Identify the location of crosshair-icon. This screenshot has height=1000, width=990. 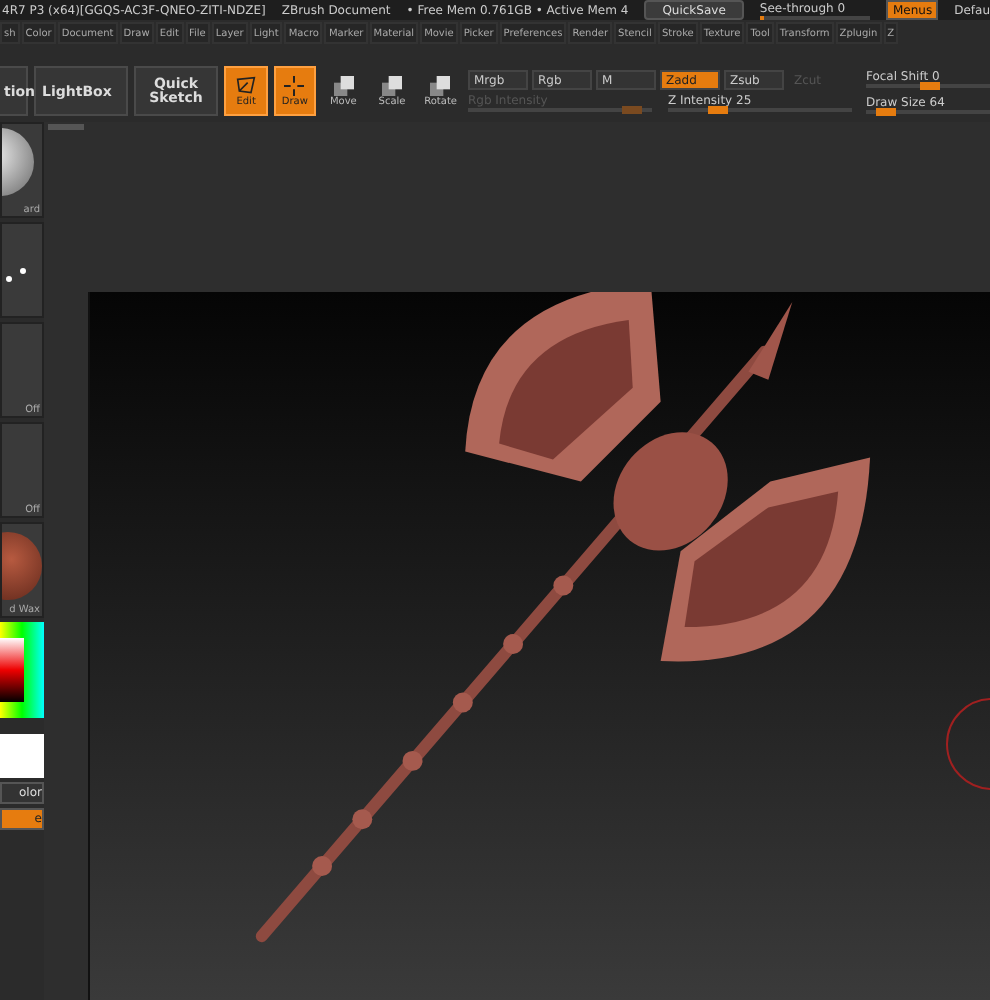
(294, 85).